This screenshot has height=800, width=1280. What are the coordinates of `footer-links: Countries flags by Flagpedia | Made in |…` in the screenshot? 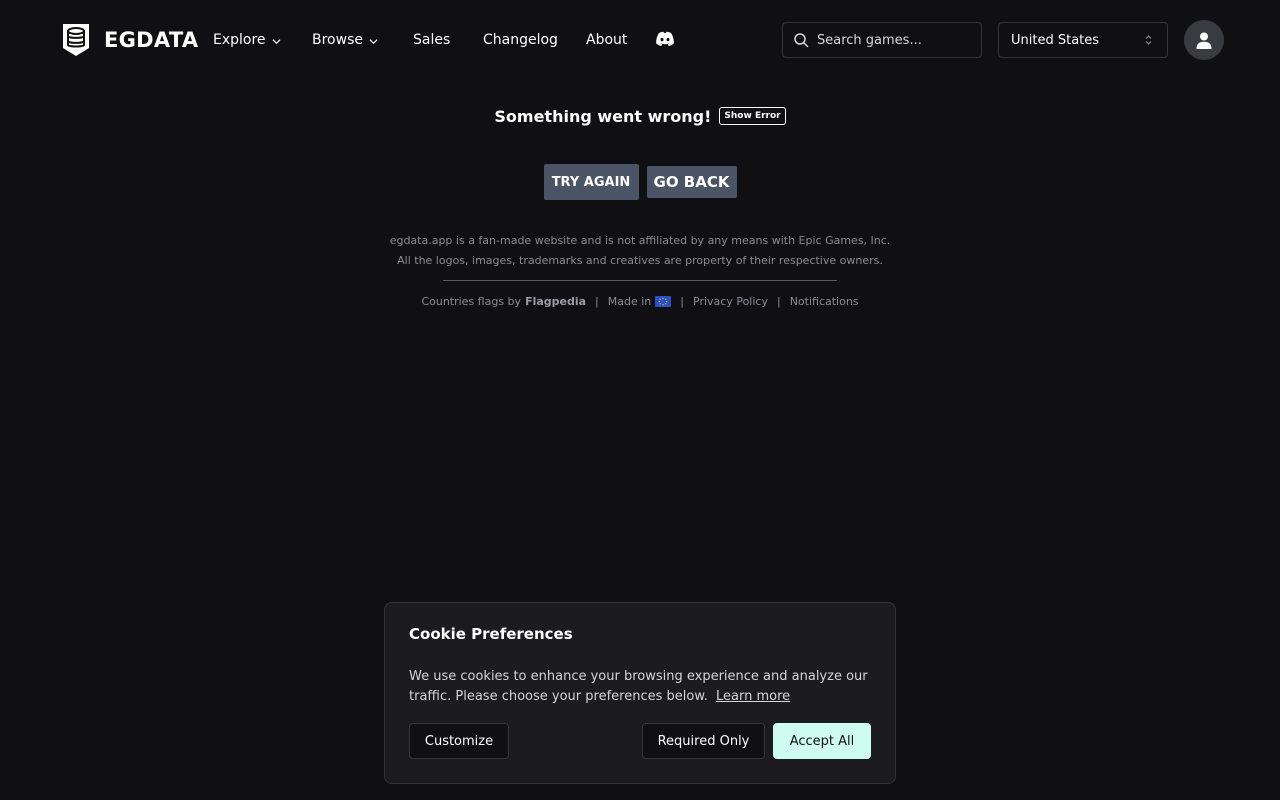 It's located at (640, 301).